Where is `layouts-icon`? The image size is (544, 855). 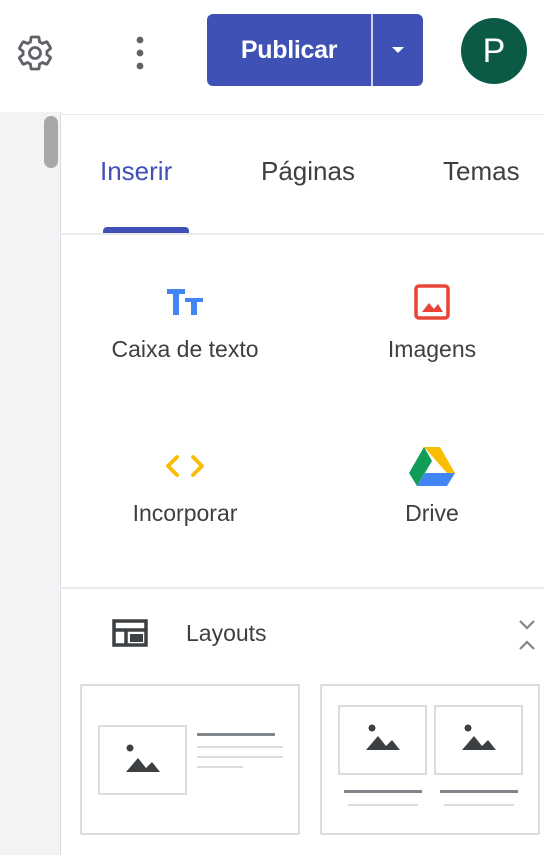
layouts-icon is located at coordinates (130, 633).